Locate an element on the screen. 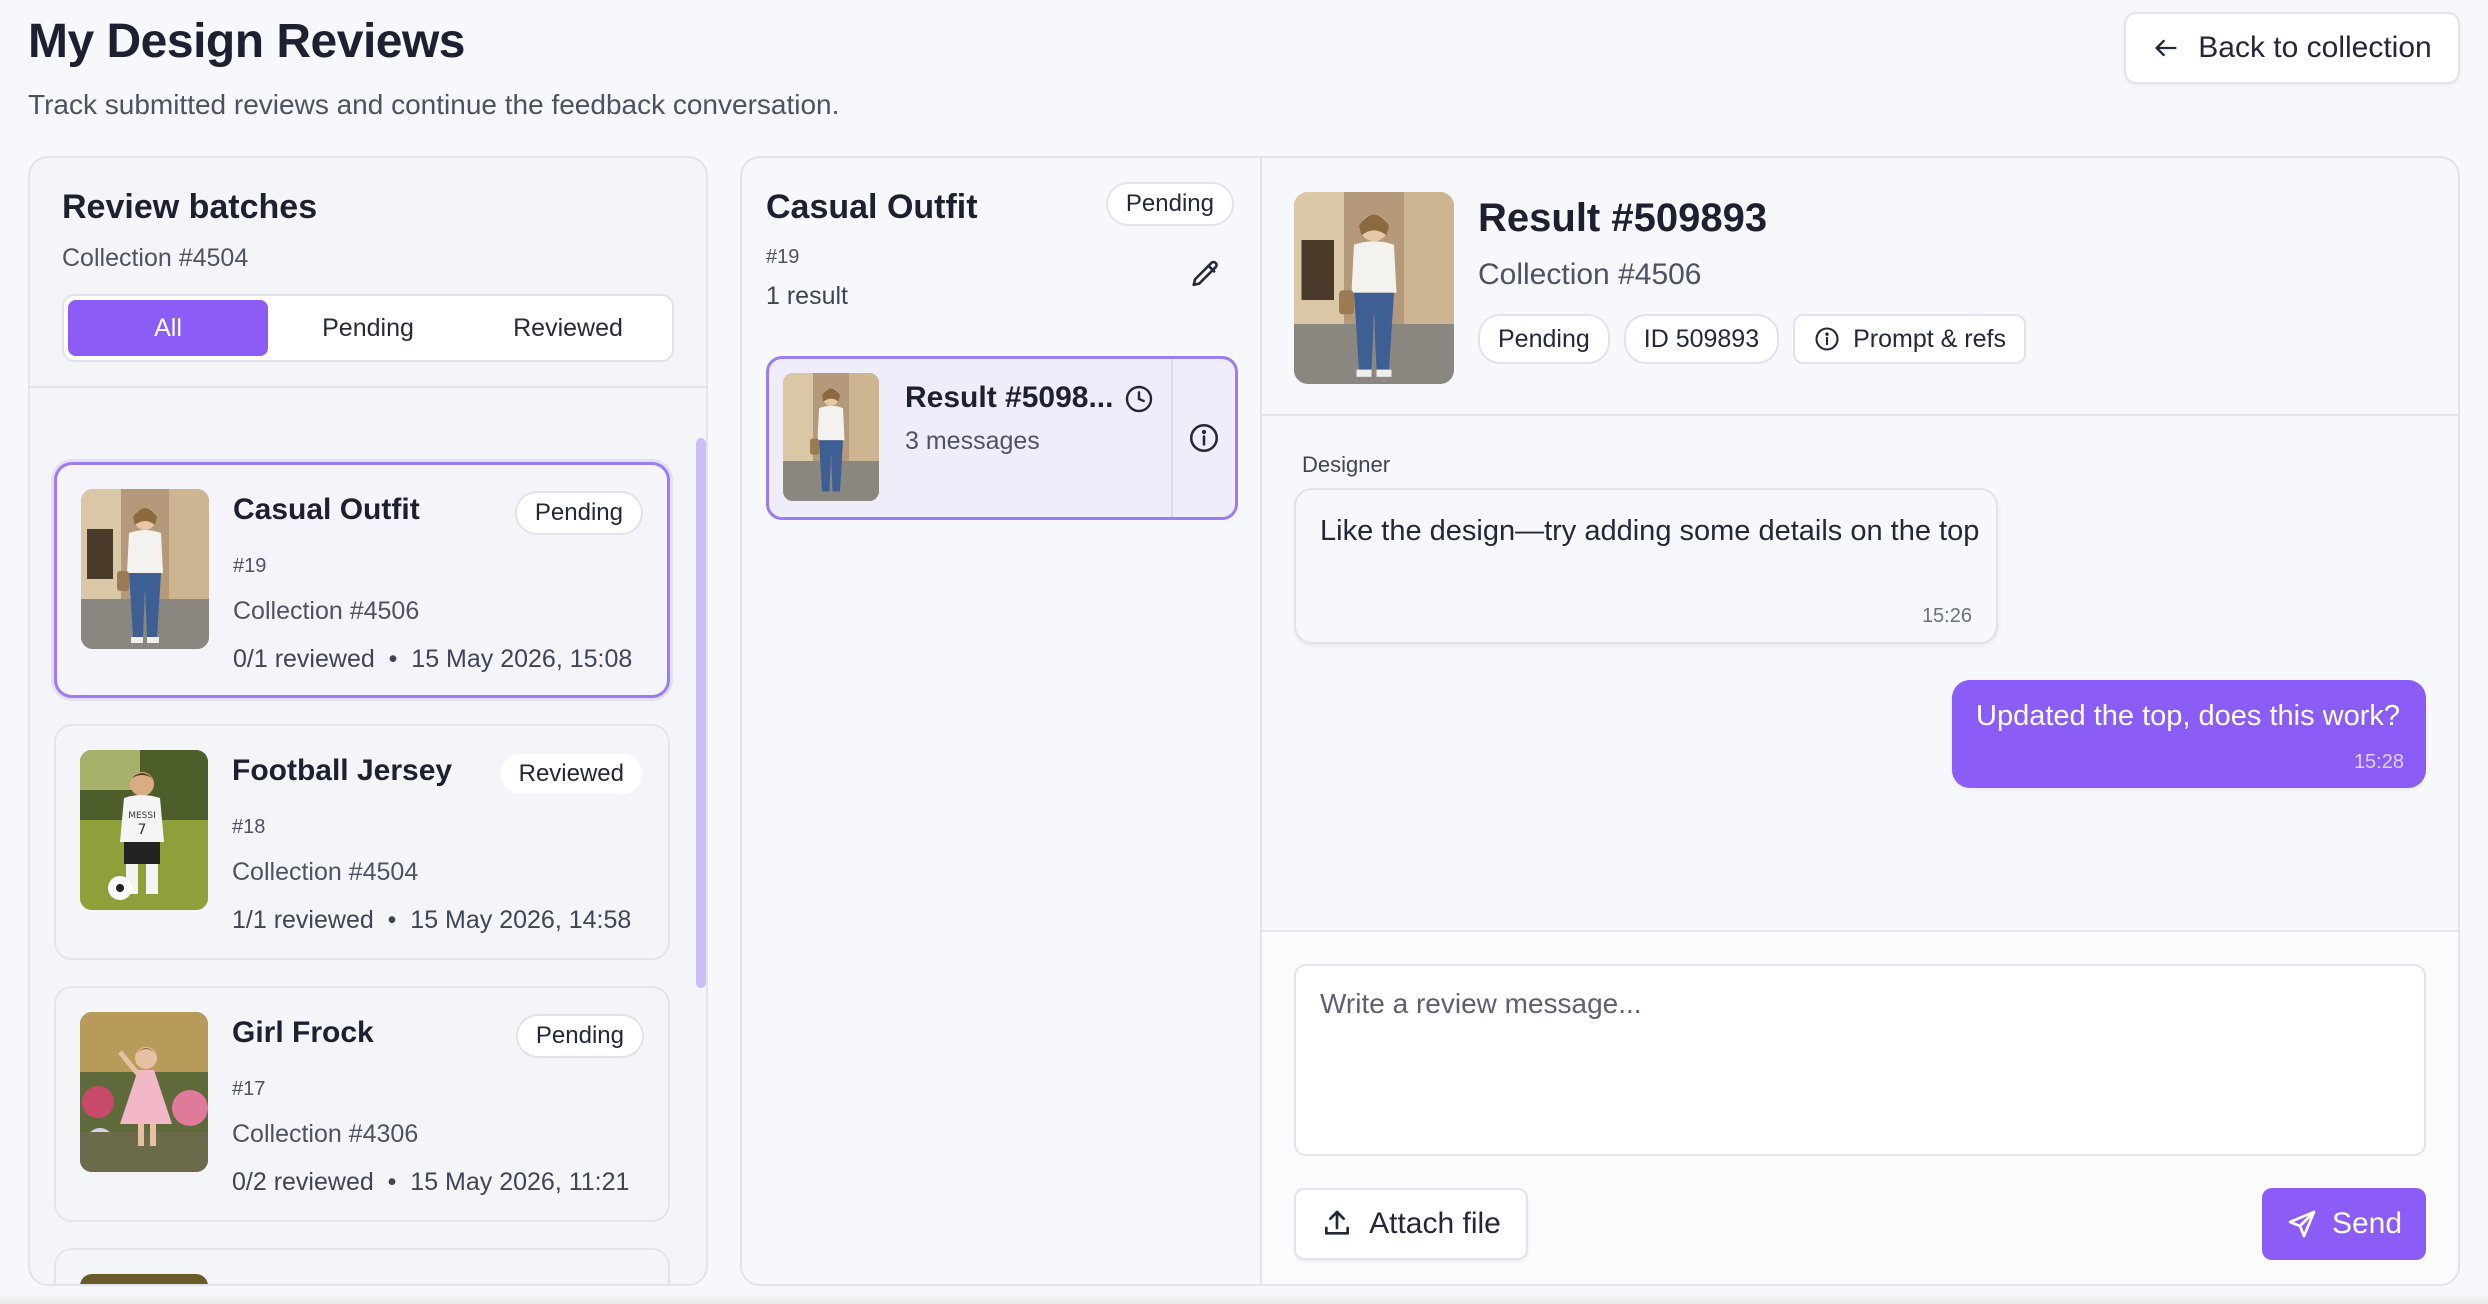  svg-text: 7 is located at coordinates (142, 830).